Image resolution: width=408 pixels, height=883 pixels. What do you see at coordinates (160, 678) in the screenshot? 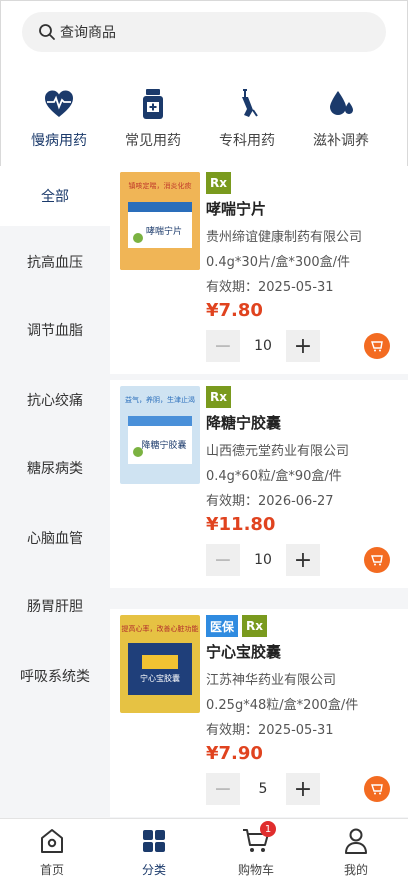
I see `pack-text: 宁心宝胶囊` at bounding box center [160, 678].